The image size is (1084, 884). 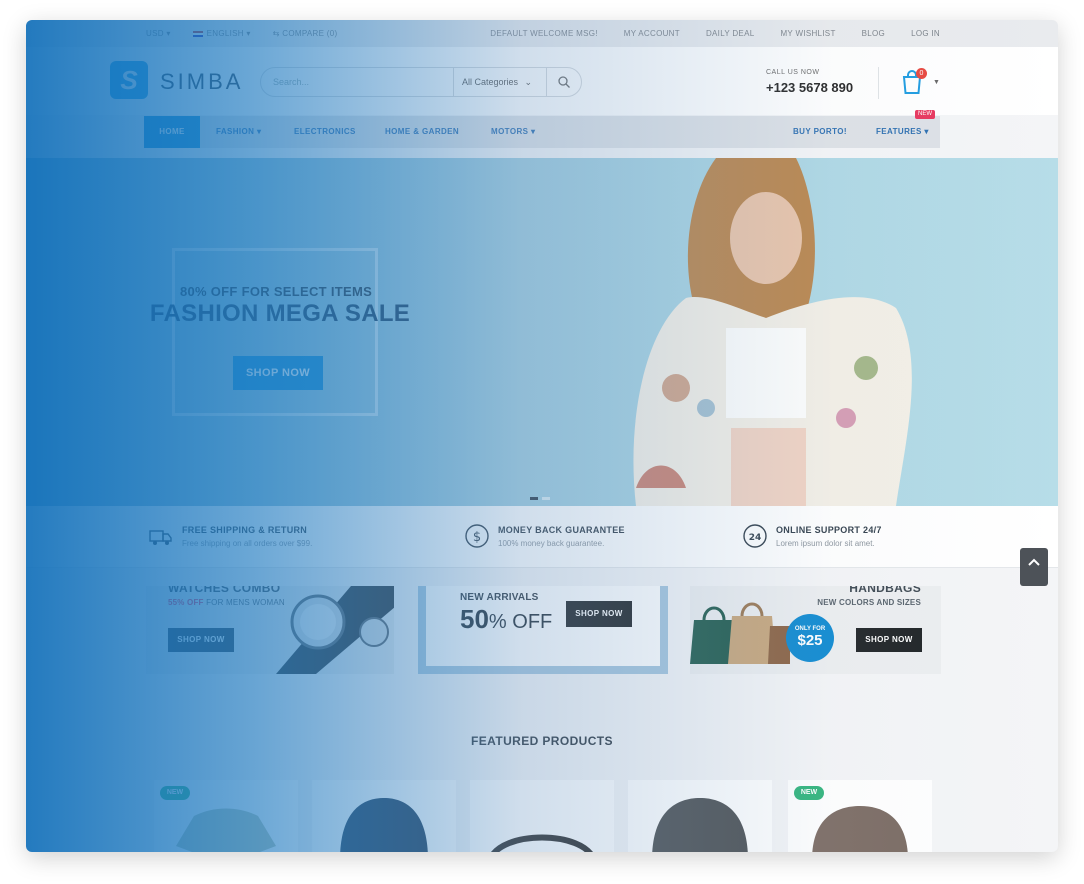 What do you see at coordinates (809, 87) in the screenshot?
I see `phone-number: +123 5678 890` at bounding box center [809, 87].